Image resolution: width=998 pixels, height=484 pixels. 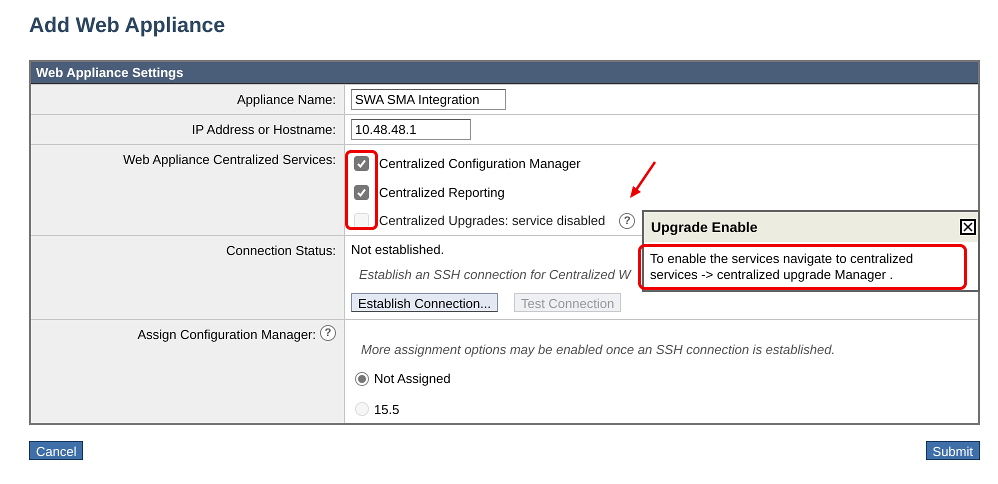 I want to click on checkbox-label: Centralized Configuration Manager, so click(x=480, y=164).